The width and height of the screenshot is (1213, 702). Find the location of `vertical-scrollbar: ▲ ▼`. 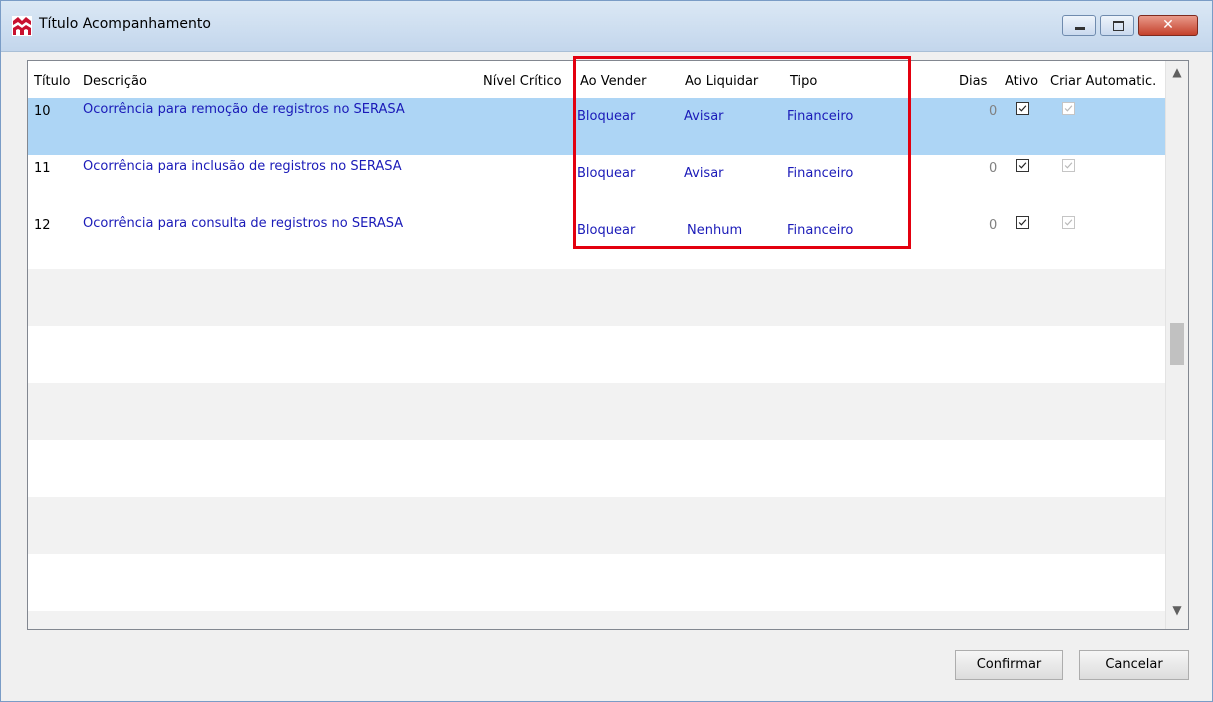

vertical-scrollbar: ▲ ▼ is located at coordinates (1176, 345).